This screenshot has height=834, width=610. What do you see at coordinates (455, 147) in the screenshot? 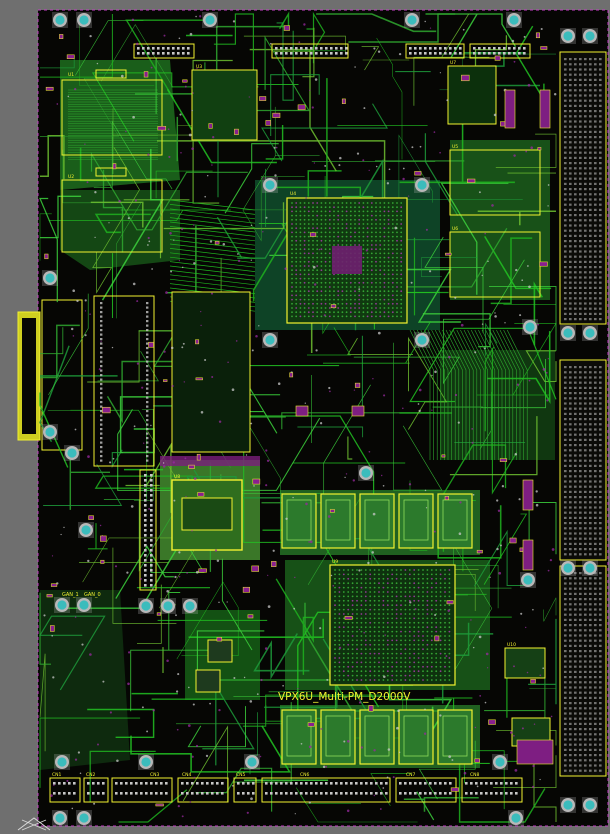
I see `u5-label: U5` at bounding box center [455, 147].